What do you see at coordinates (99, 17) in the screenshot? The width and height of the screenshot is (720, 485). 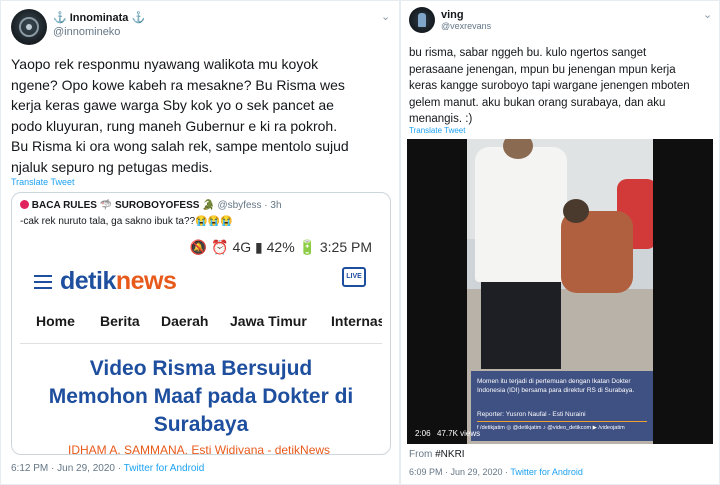 I see `user-name: ⚓ Innominata ⚓` at bounding box center [99, 17].